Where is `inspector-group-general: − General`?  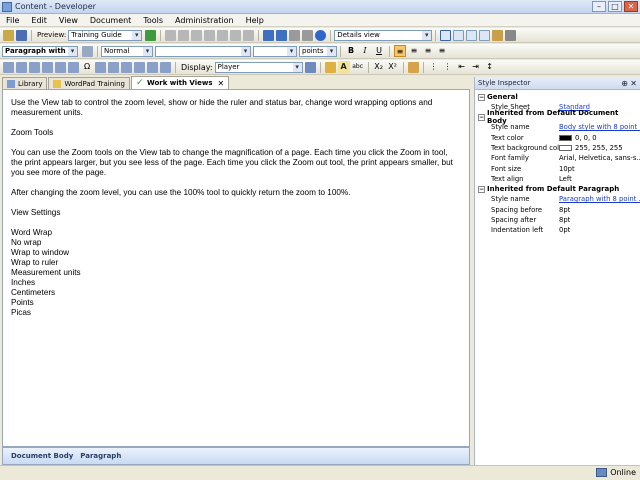 inspector-group-general: − General is located at coordinates (557, 97).